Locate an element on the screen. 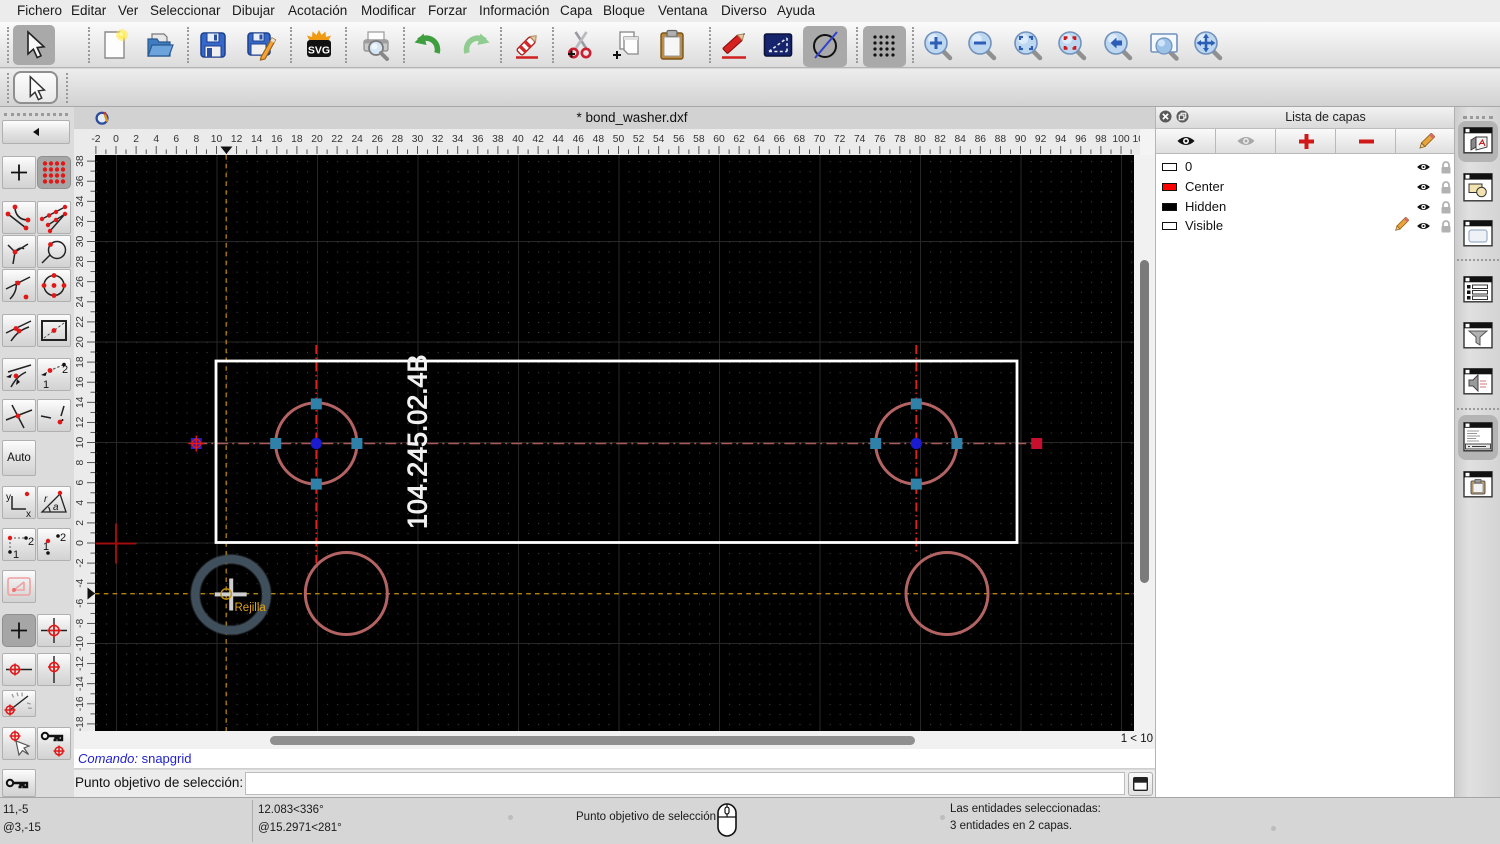  svg-text: -4 is located at coordinates (80, 582).